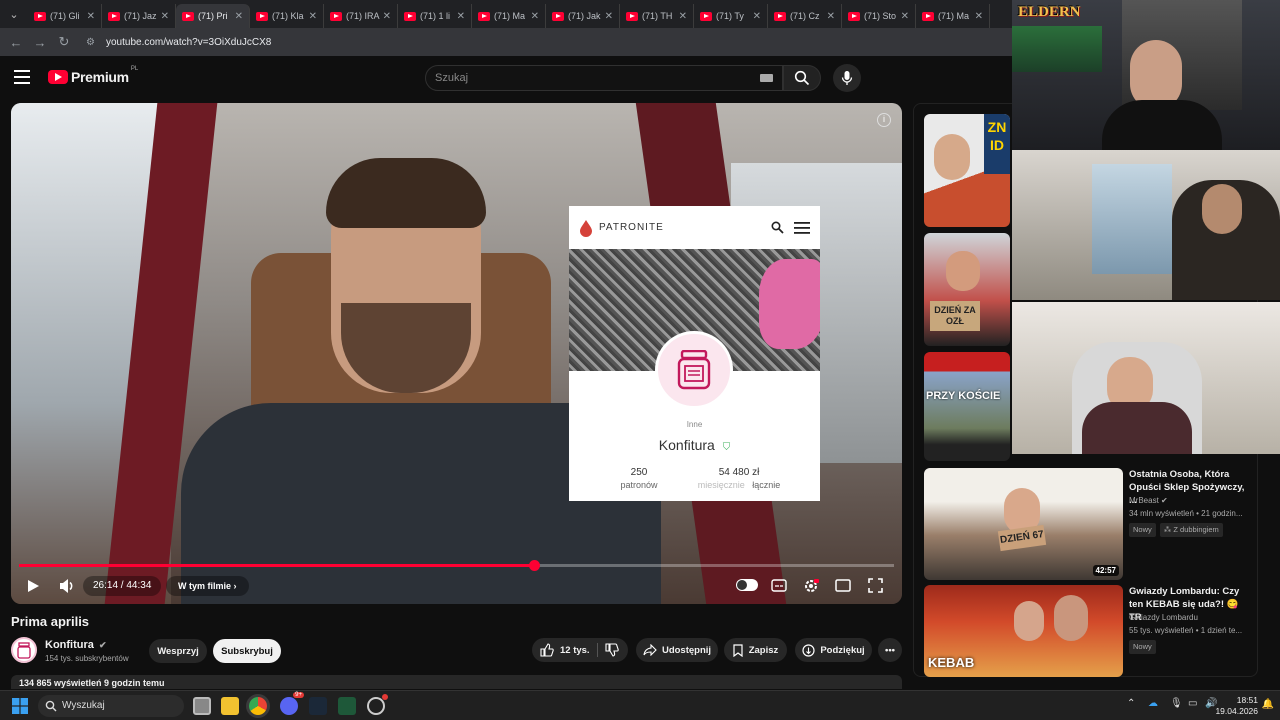 The width and height of the screenshot is (1280, 720). Describe the element at coordinates (247, 651) in the screenshot. I see `subscribe-button: Subskrybuj` at that location.